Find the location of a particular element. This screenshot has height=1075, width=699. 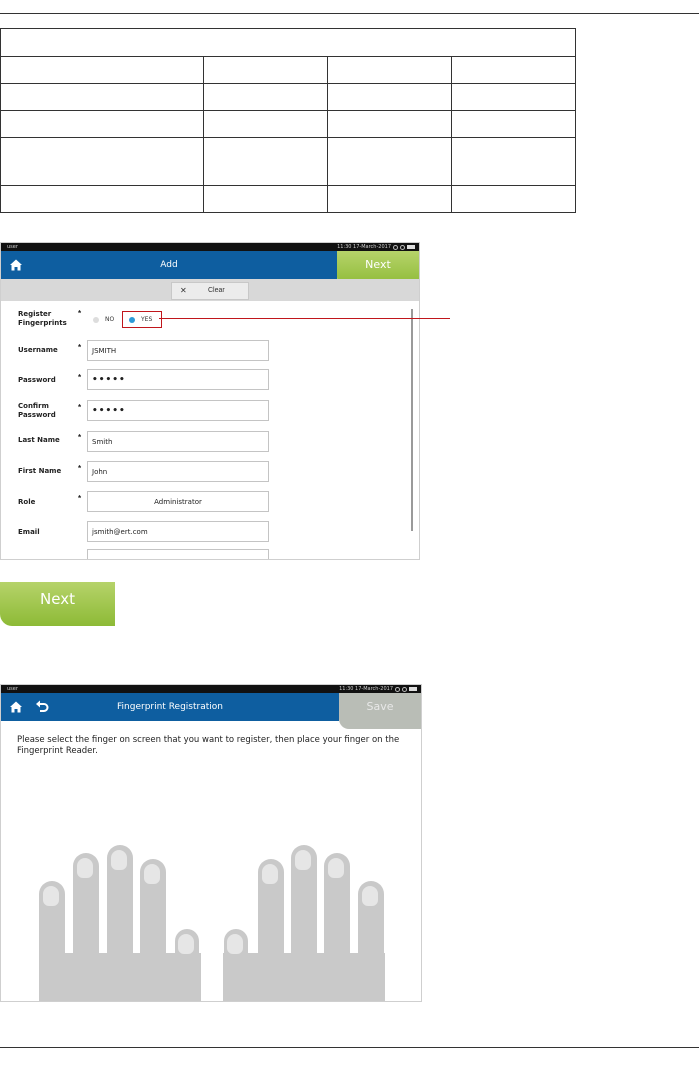

yes-highlight-box is located at coordinates (142, 319).